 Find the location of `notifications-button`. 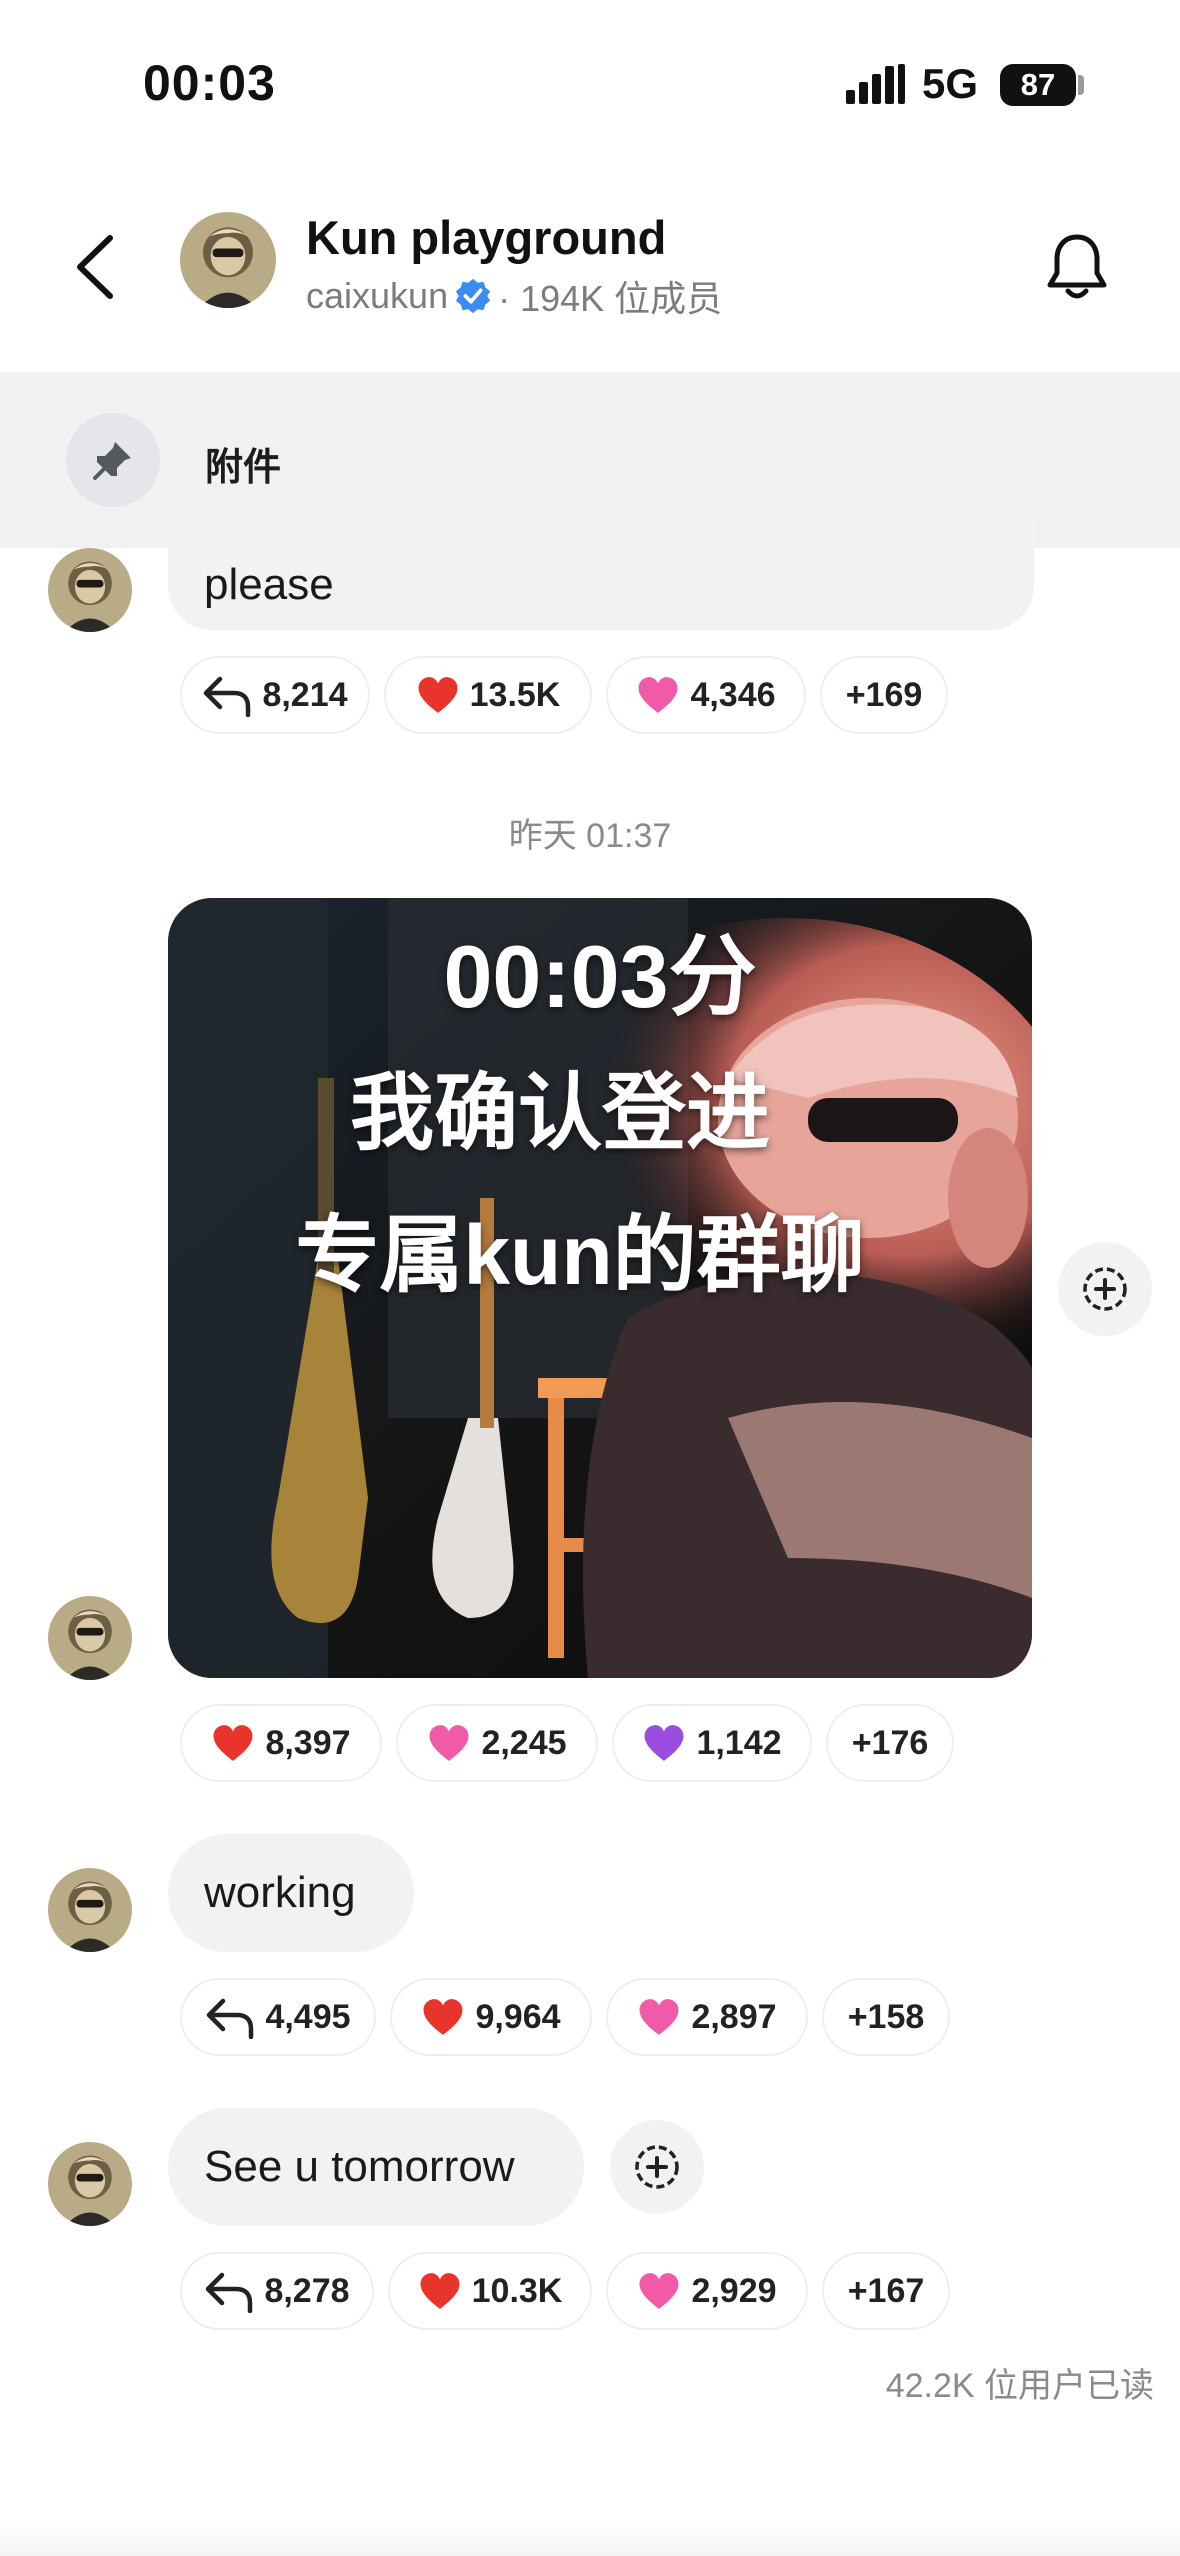

notifications-button is located at coordinates (1077, 267).